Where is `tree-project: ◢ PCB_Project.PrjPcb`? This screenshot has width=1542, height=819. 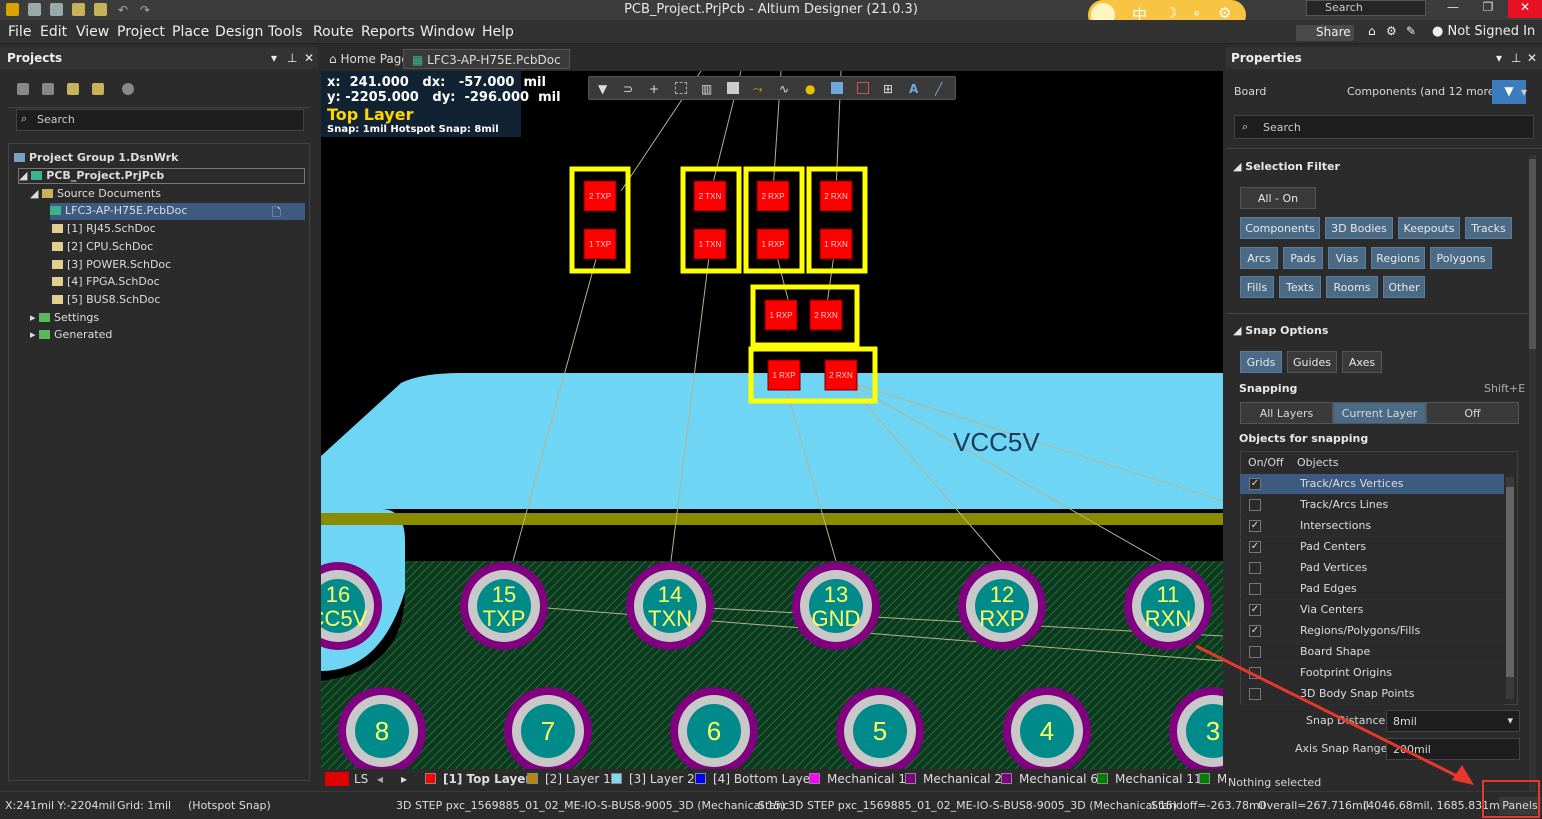 tree-project: ◢ PCB_Project.PrjPcb is located at coordinates (161, 176).